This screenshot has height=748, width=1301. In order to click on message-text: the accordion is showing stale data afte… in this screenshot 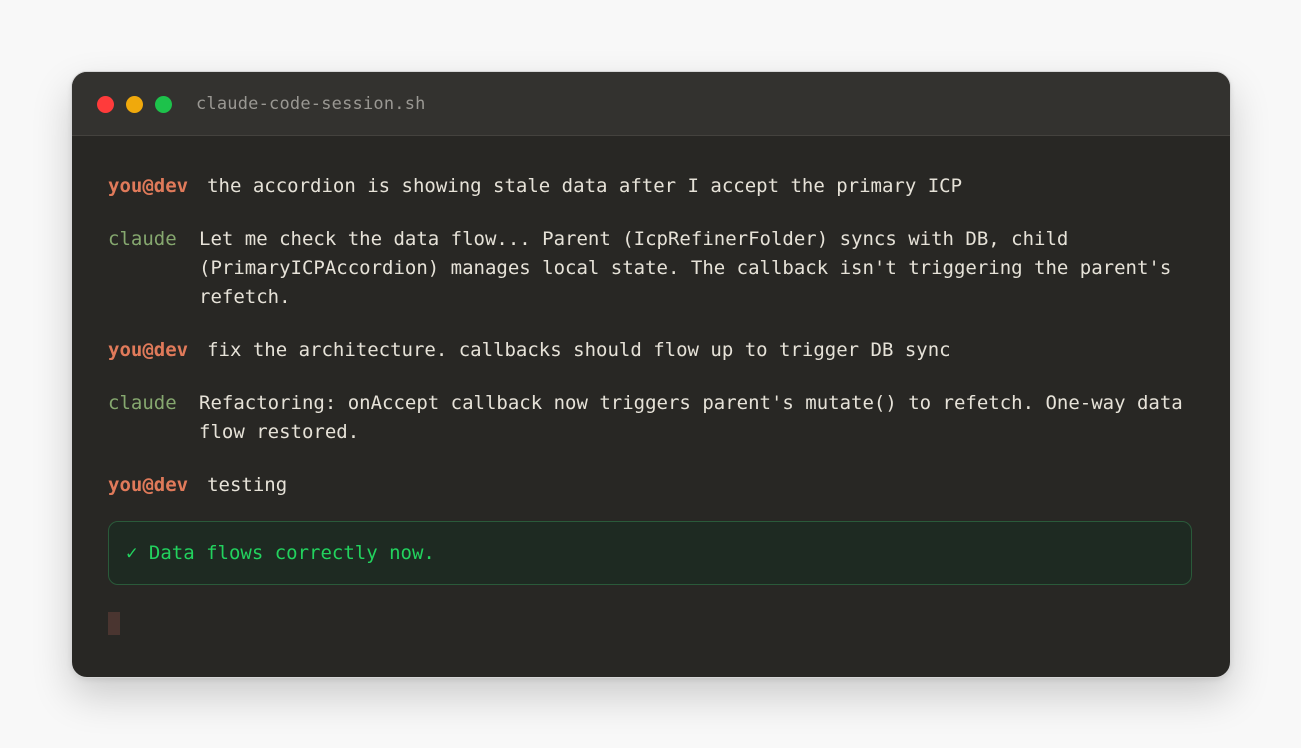, I will do `click(585, 186)`.